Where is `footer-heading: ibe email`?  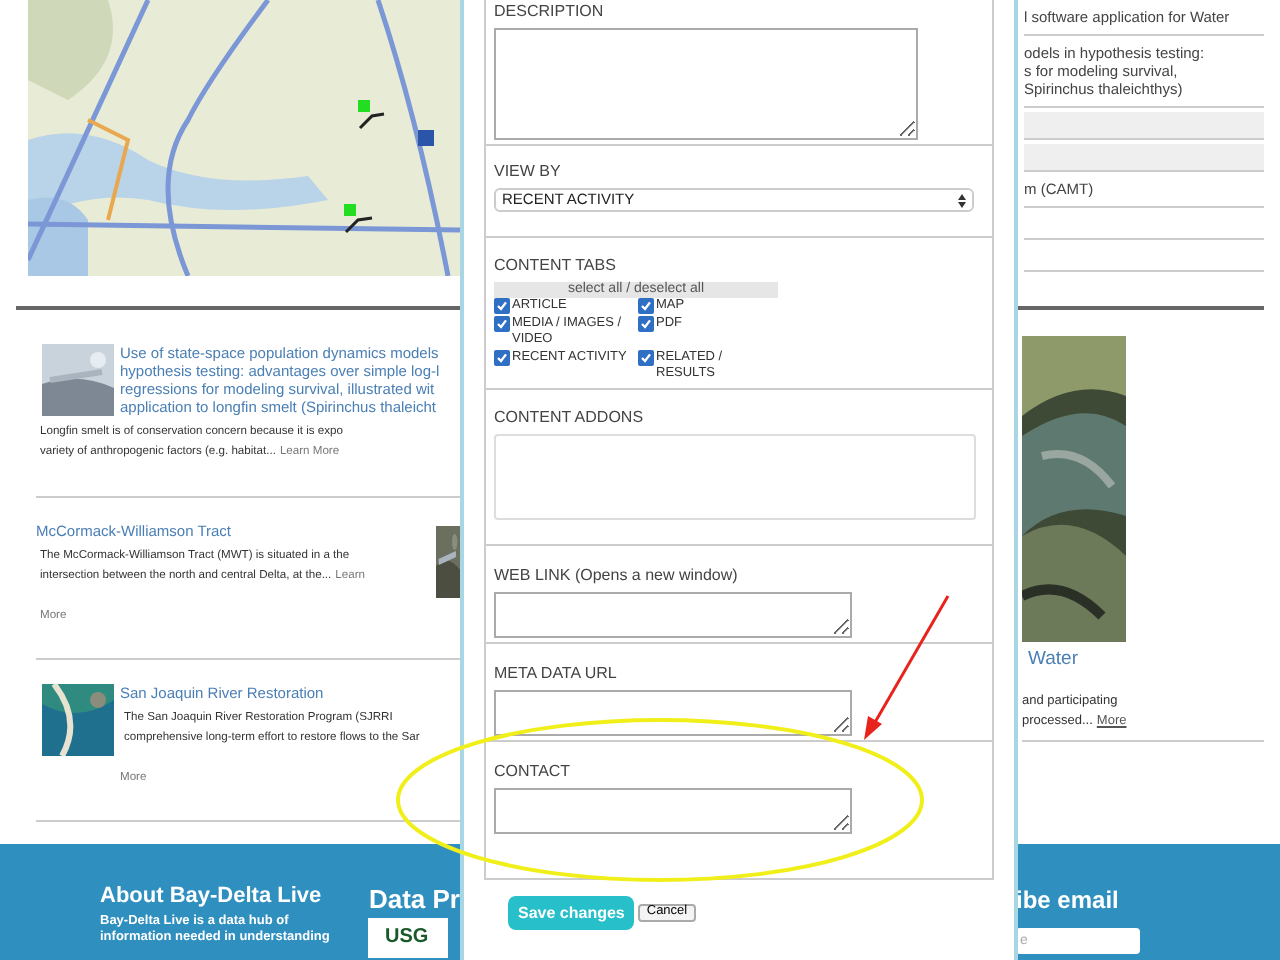 footer-heading: ibe email is located at coordinates (1068, 900).